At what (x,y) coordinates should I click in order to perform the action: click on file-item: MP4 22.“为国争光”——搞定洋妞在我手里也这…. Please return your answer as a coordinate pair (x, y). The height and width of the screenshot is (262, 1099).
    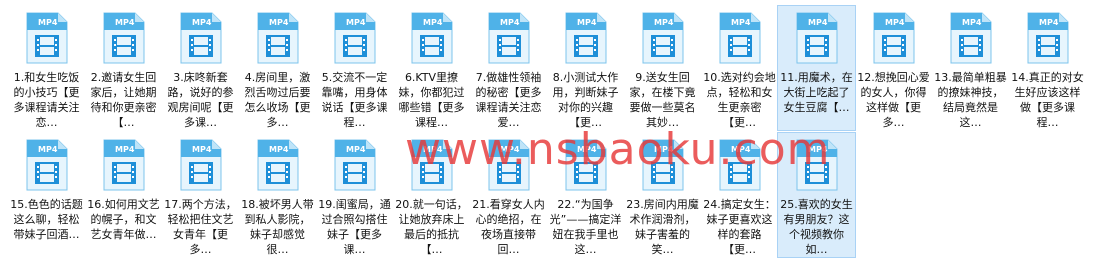
    Looking at the image, I should click on (585, 195).